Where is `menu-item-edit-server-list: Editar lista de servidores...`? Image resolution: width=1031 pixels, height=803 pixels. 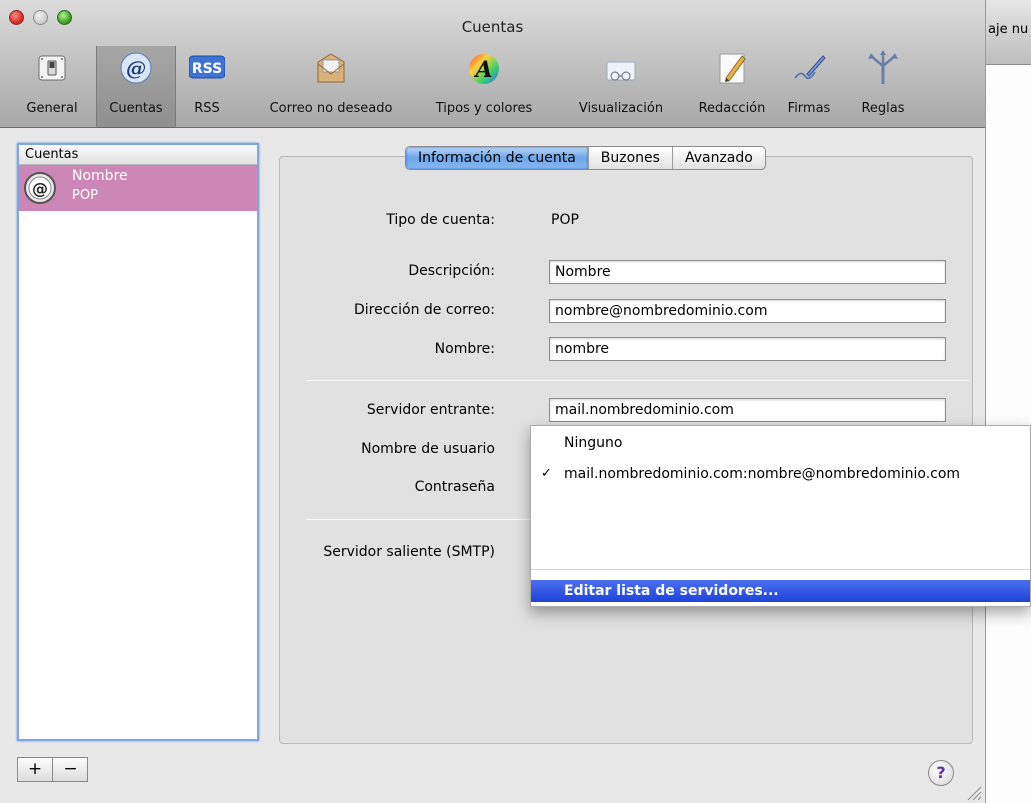 menu-item-edit-server-list: Editar lista de servidores... is located at coordinates (780, 591).